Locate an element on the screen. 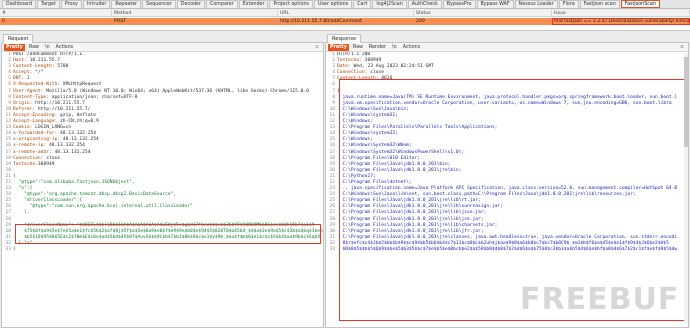 The image size is (690, 328). tab-cart: Cart is located at coordinates (362, 4).